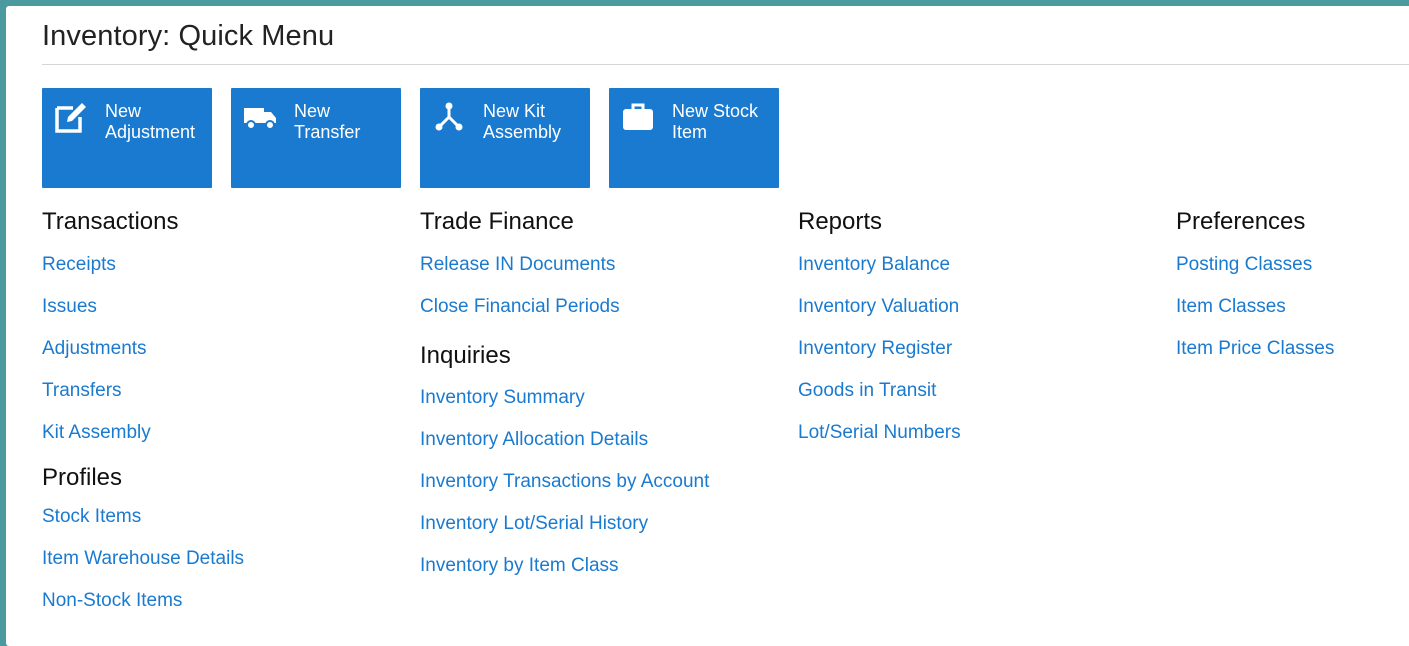 This screenshot has width=1409, height=646. I want to click on link-inventory-transactions-by-account: Inventory Transactions by Account, so click(564, 490).